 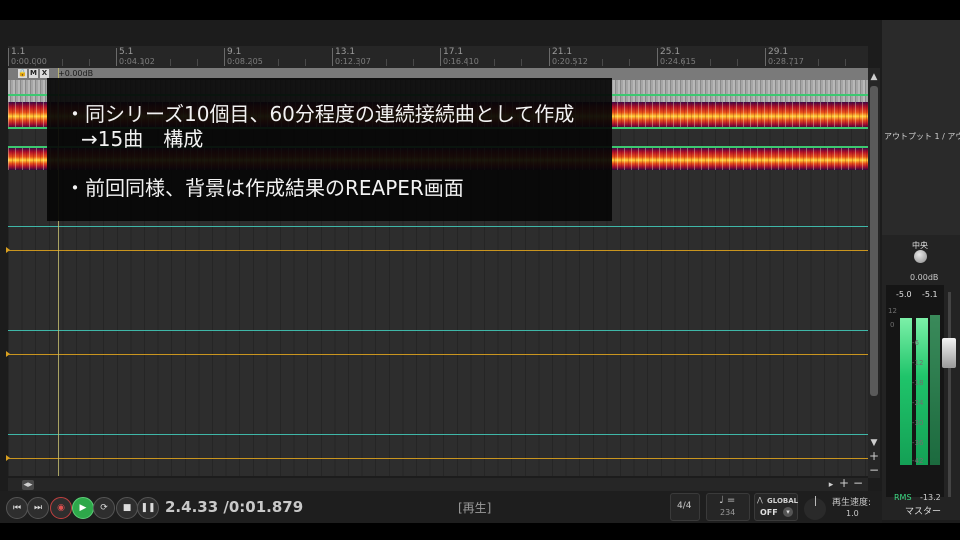 I want to click on zoom-out-horizontal-icon: −, so click(x=858, y=483).